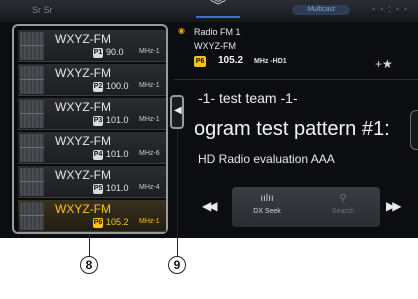 Image resolution: width=418 pixels, height=299 pixels. I want to click on preset-item-1: WXYZ-FM P1 90.0 MHz-1, so click(92, 46).